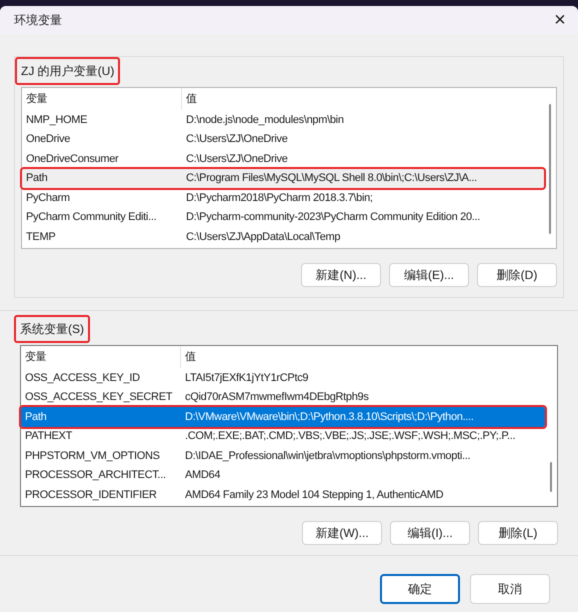  What do you see at coordinates (277, 397) in the screenshot?
I see `variable-value: cQid70rASM7mwmefIwm4DEbgRtph9s` at bounding box center [277, 397].